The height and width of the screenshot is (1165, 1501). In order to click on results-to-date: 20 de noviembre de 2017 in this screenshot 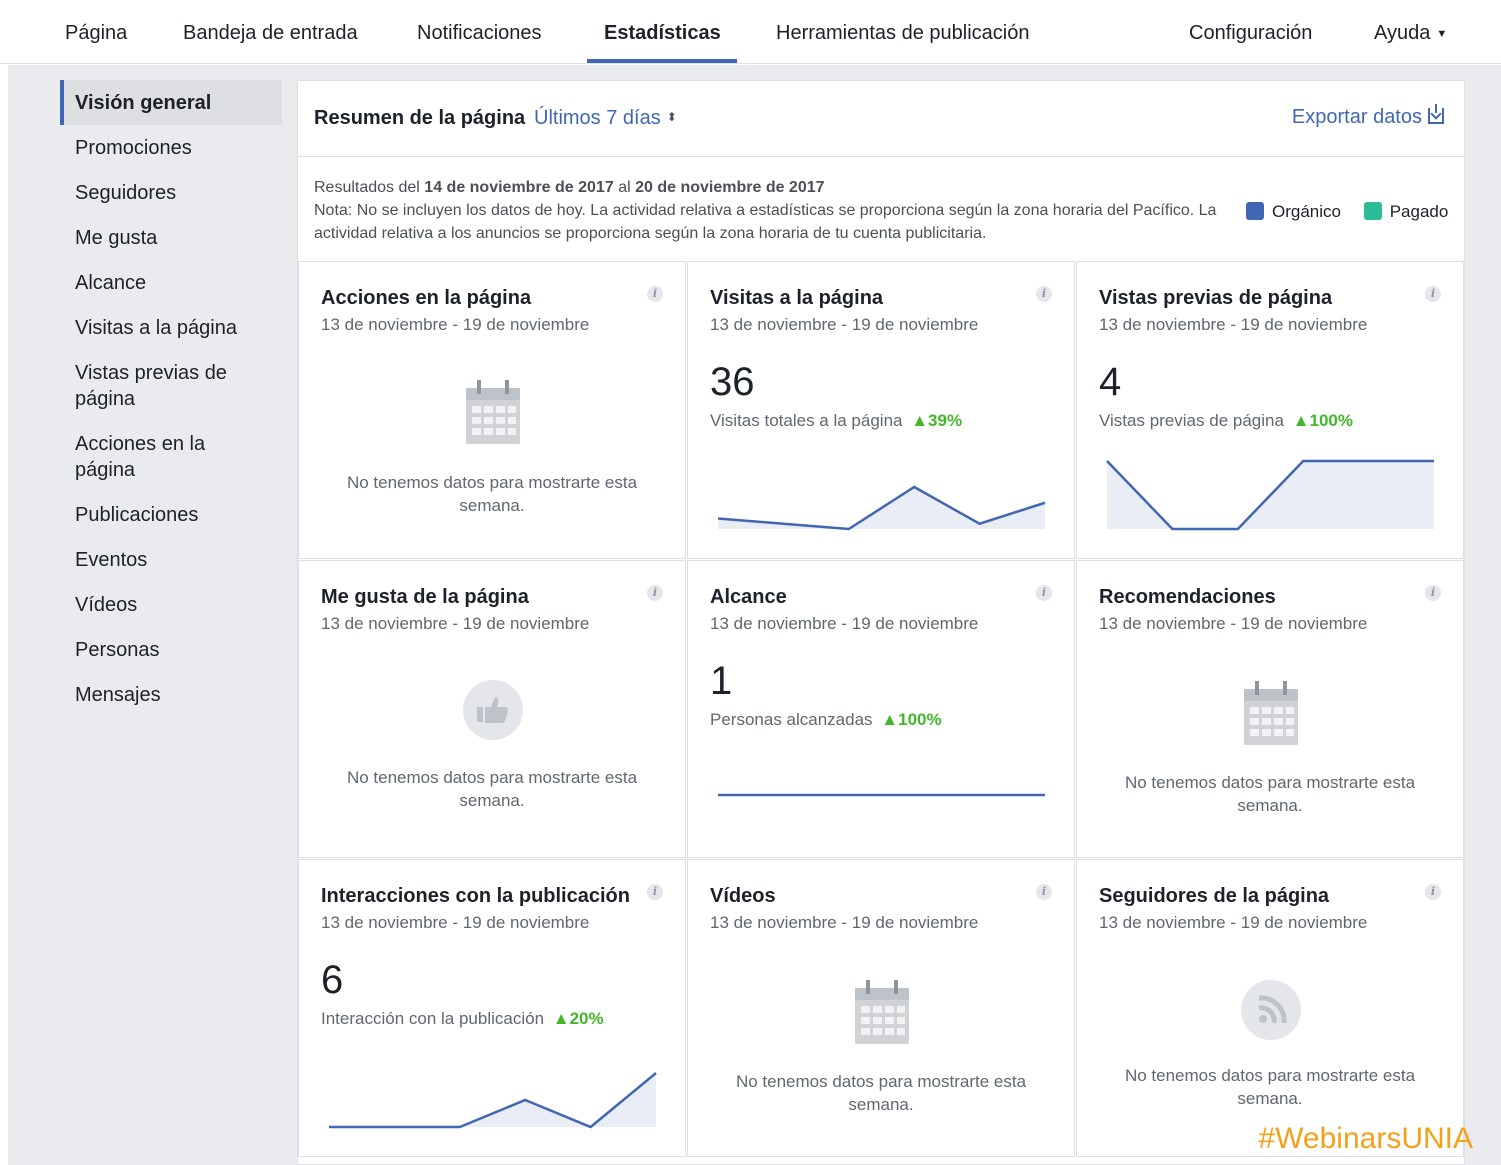, I will do `click(730, 187)`.